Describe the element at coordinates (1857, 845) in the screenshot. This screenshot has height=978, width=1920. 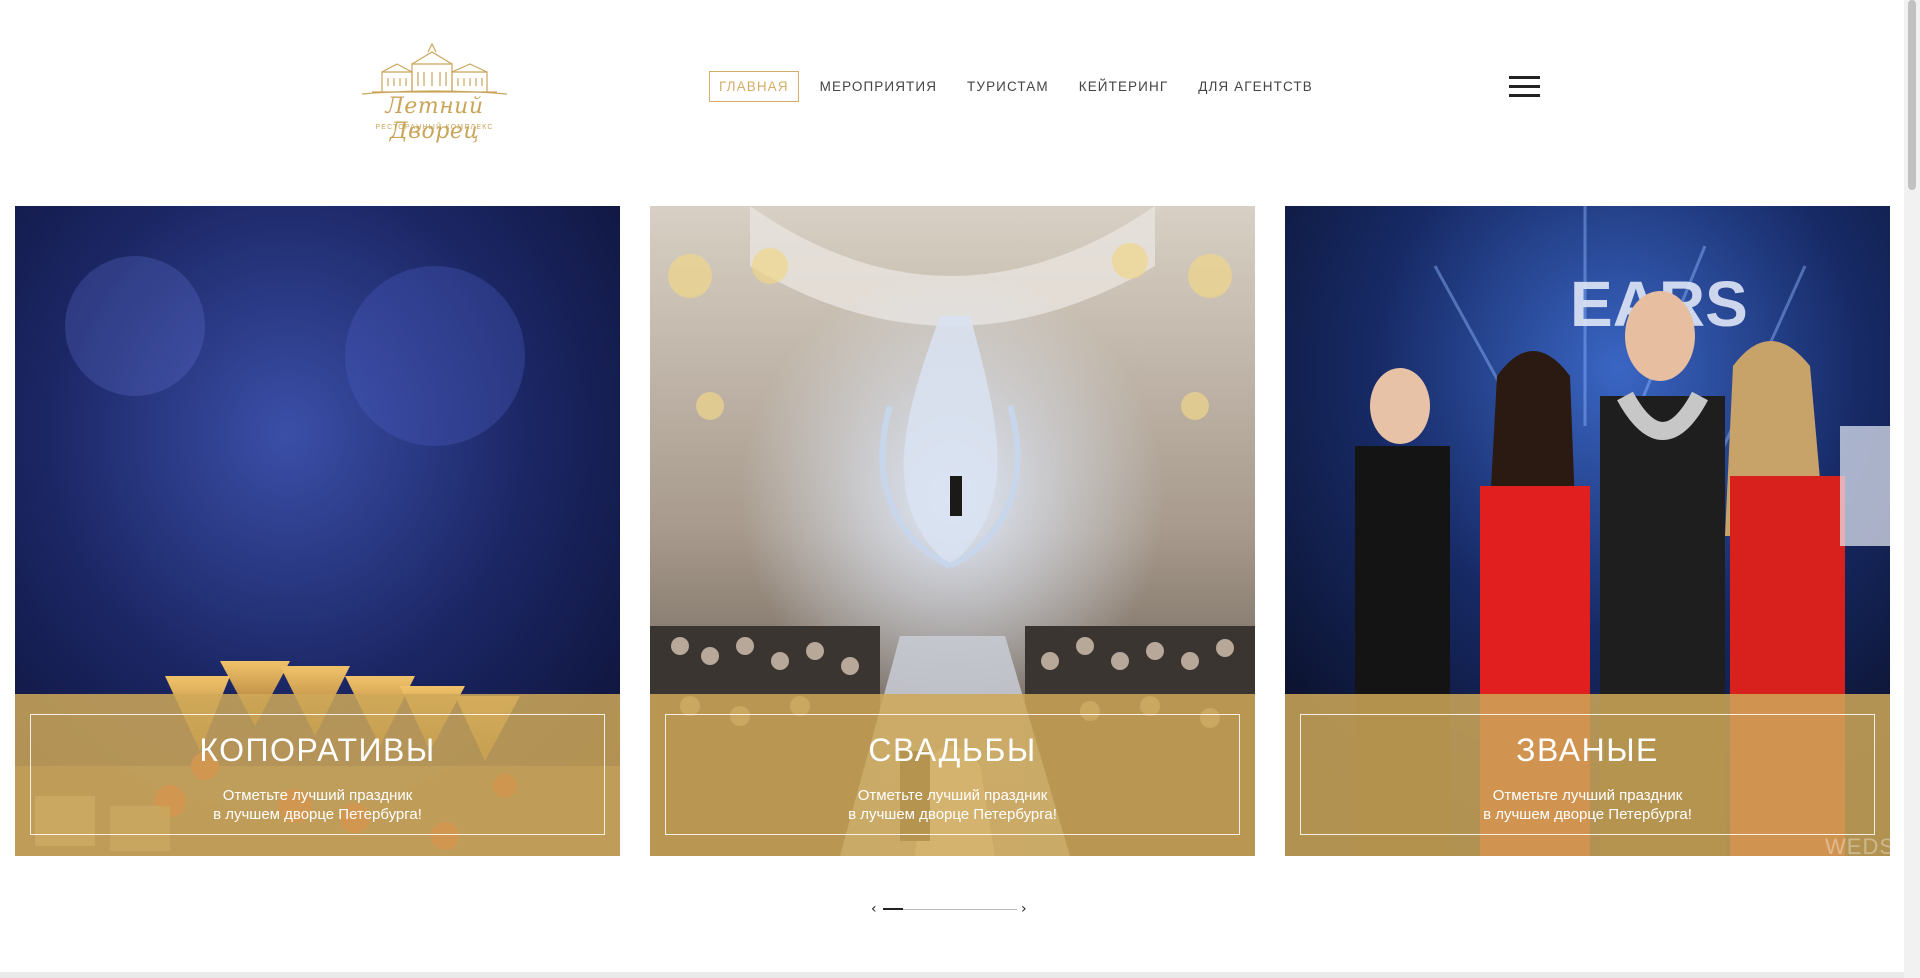
I see `photo-watermark: WEDS` at that location.